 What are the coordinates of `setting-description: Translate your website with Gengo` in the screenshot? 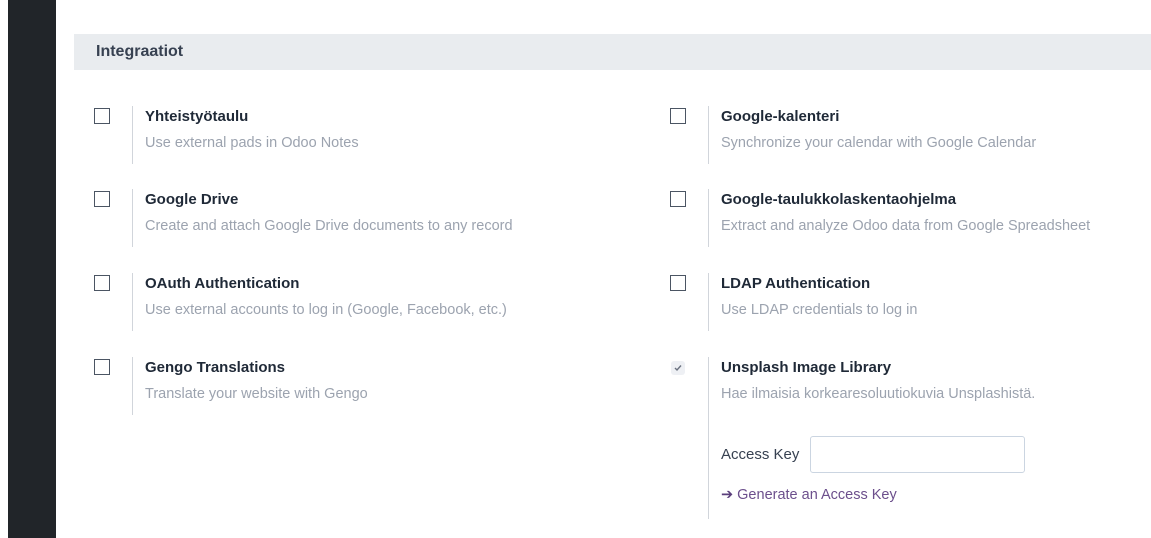 It's located at (256, 394).